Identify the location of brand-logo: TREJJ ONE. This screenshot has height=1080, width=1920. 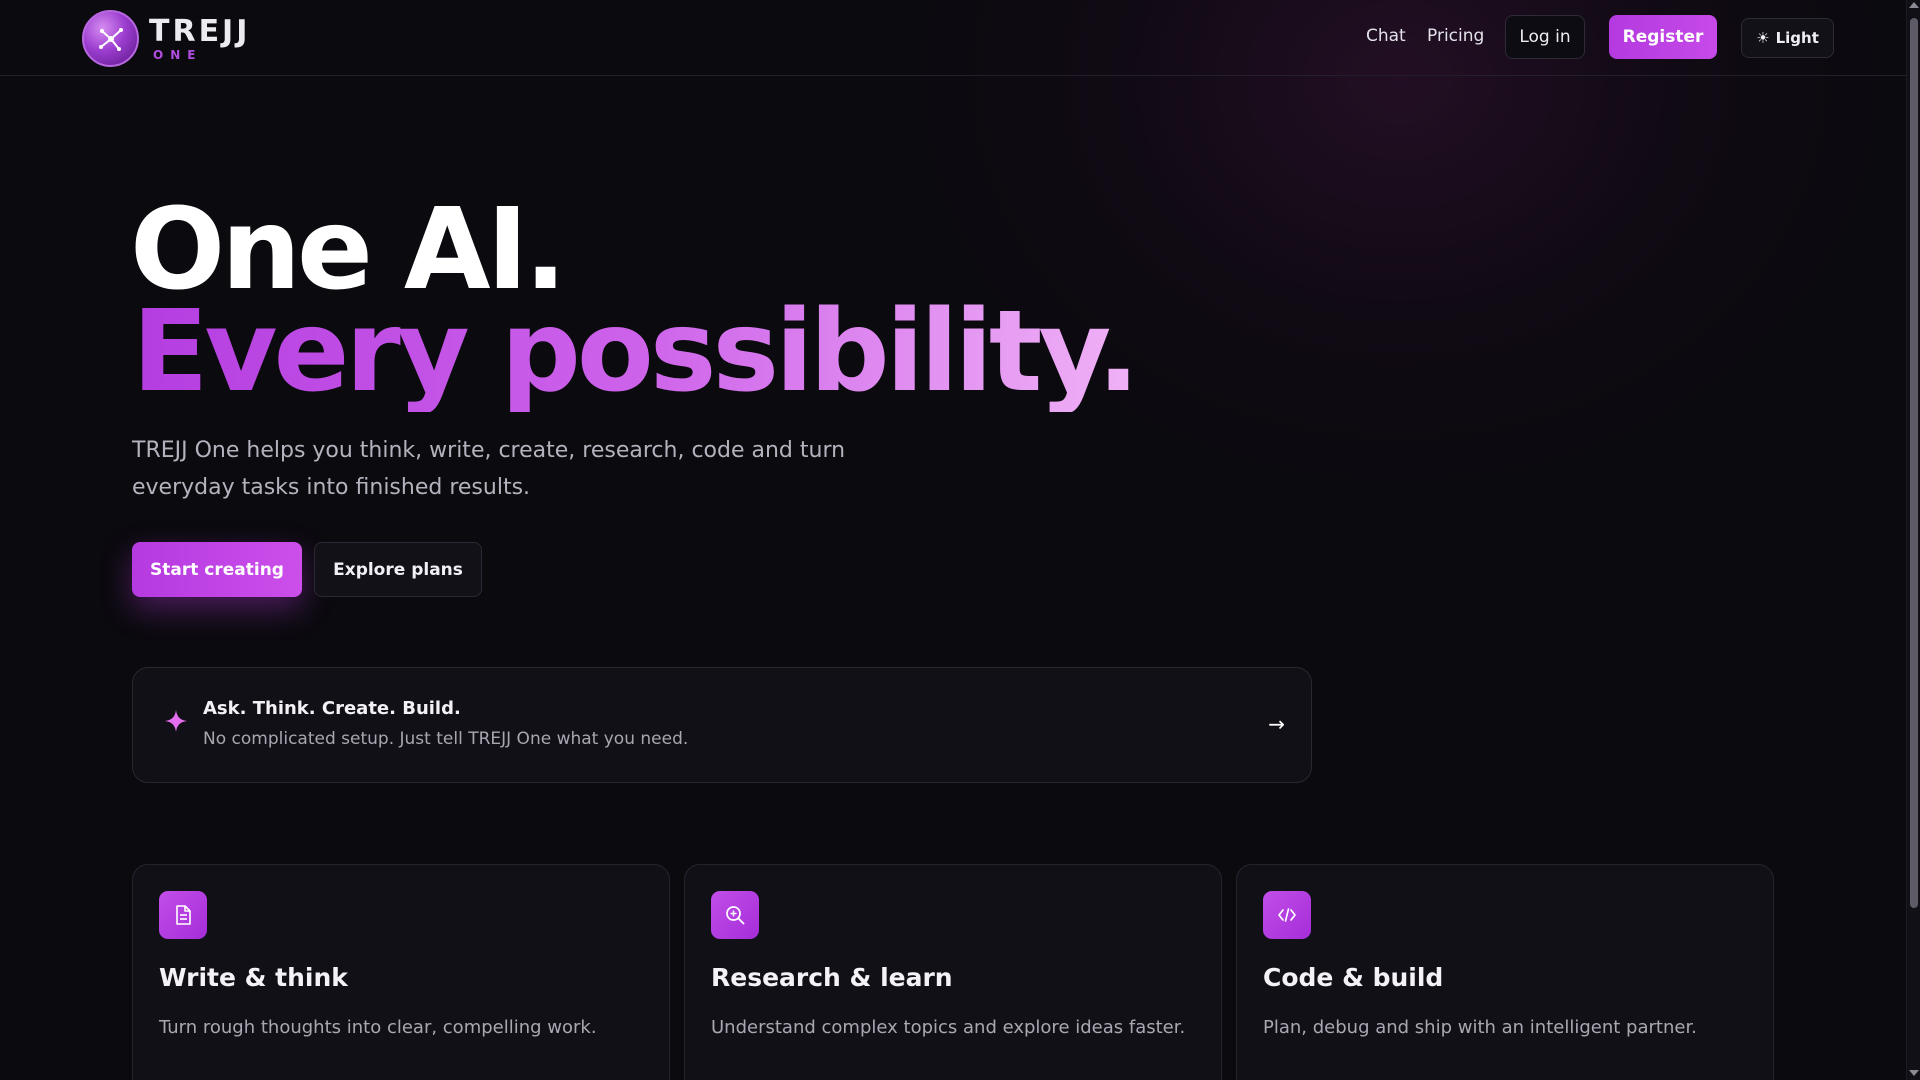
(166, 38).